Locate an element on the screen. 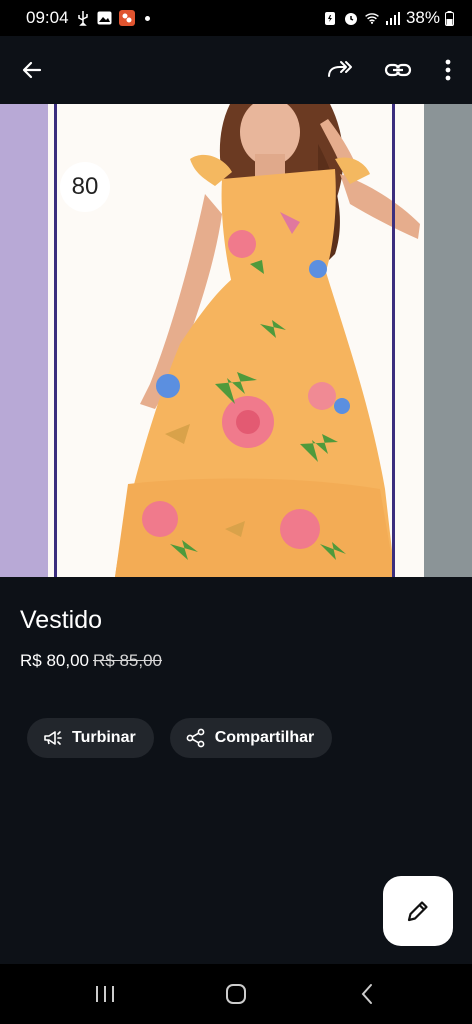 The image size is (472, 1024). recent-apps-button is located at coordinates (105, 994).